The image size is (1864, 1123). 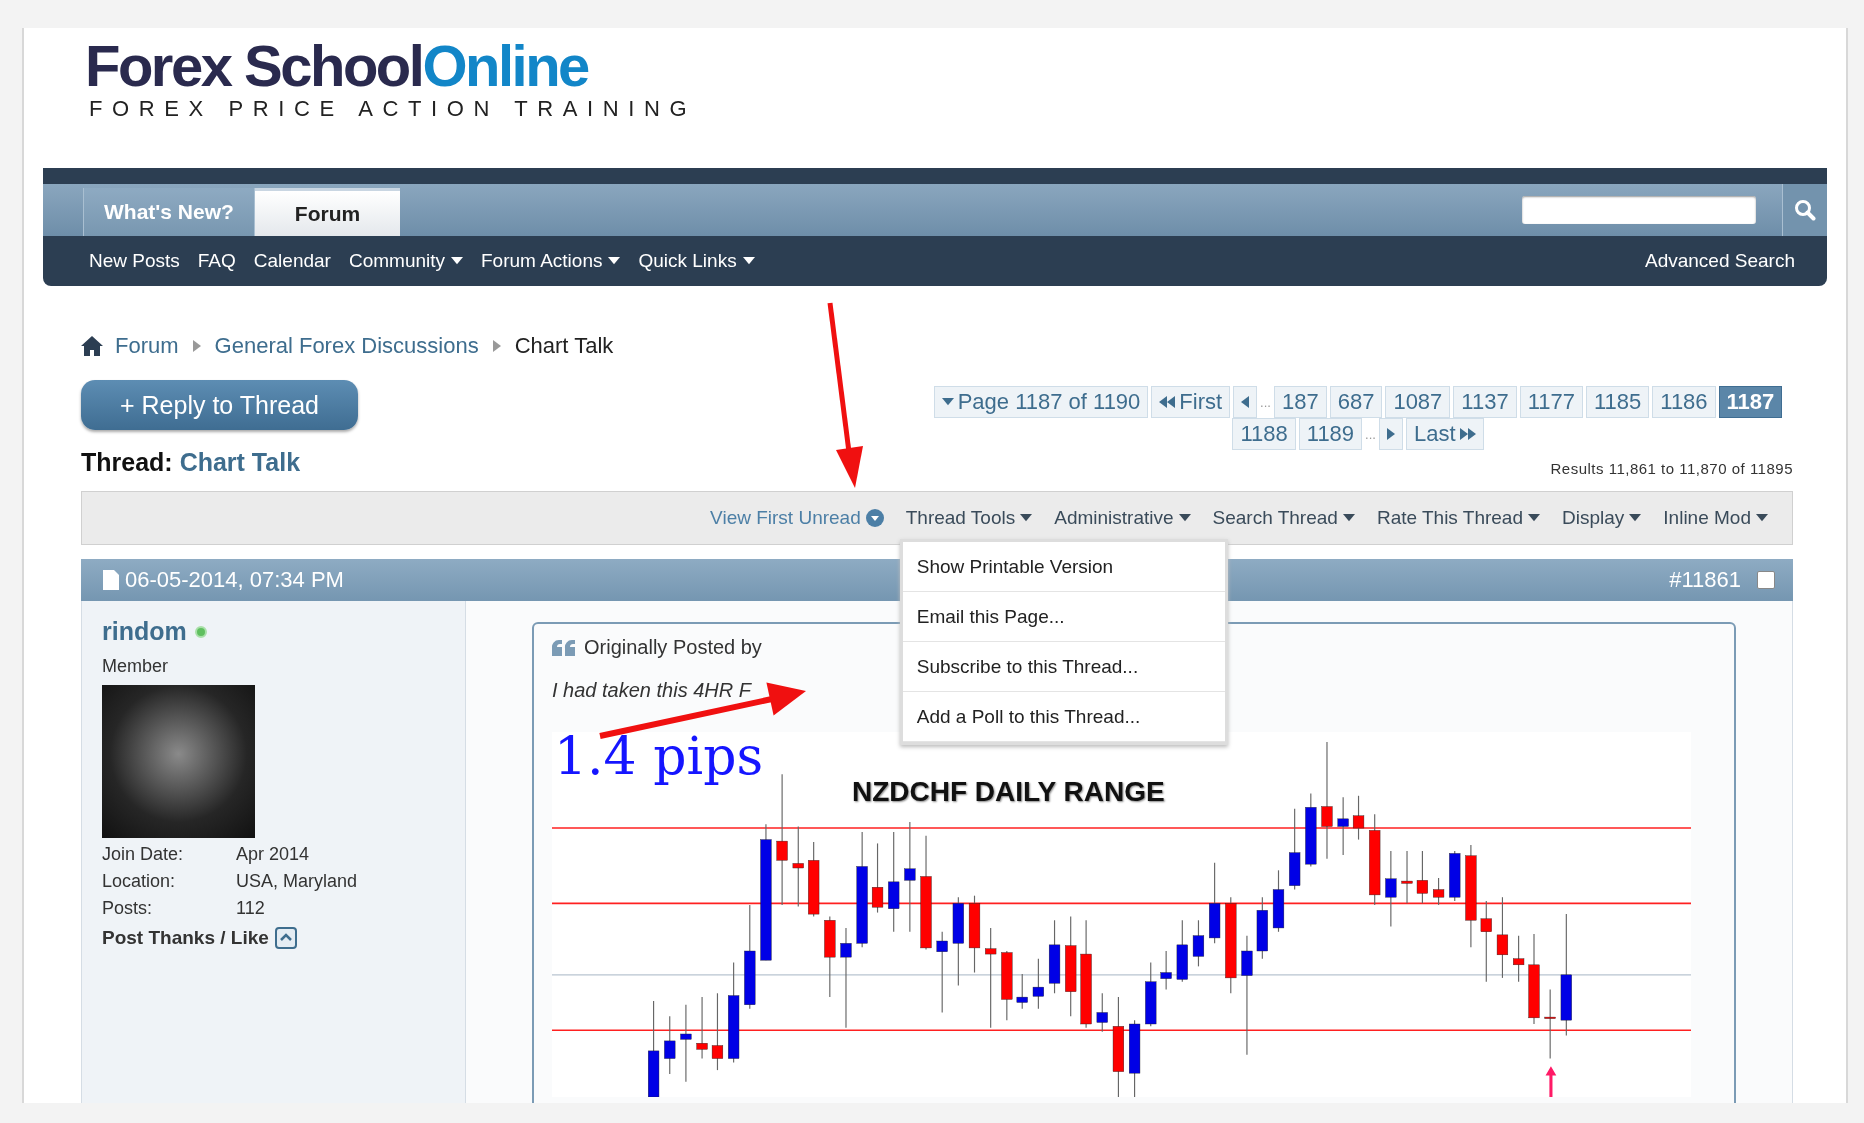 What do you see at coordinates (1485, 402) in the screenshot?
I see `page-link: 1137` at bounding box center [1485, 402].